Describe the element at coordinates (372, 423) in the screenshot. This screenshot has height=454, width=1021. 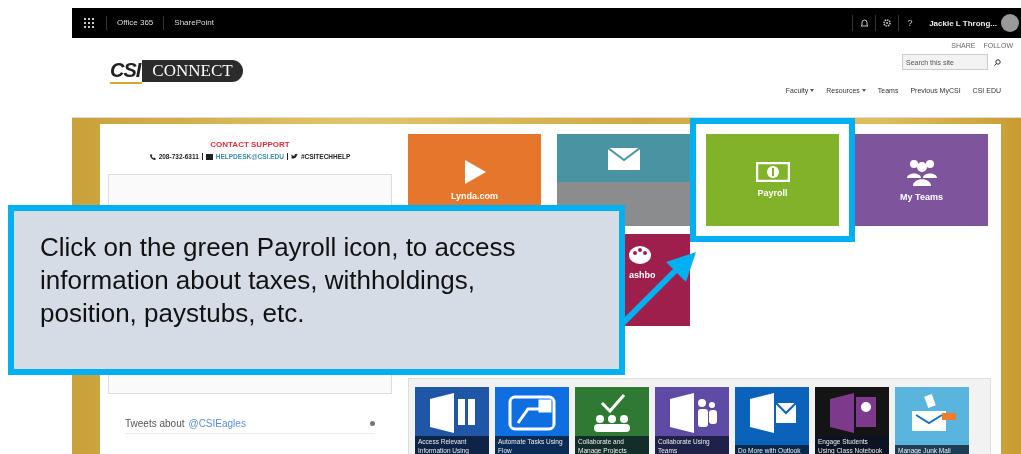
I see `dot-icon` at that location.